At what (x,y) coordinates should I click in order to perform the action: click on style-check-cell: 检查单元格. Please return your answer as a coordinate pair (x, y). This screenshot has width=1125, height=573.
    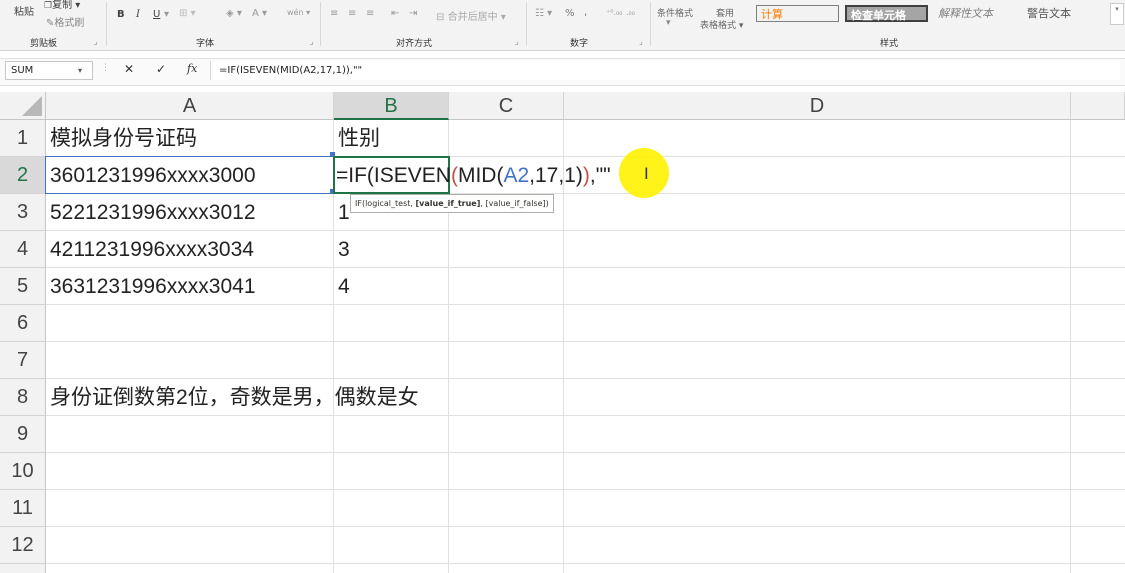
    Looking at the image, I should click on (886, 13).